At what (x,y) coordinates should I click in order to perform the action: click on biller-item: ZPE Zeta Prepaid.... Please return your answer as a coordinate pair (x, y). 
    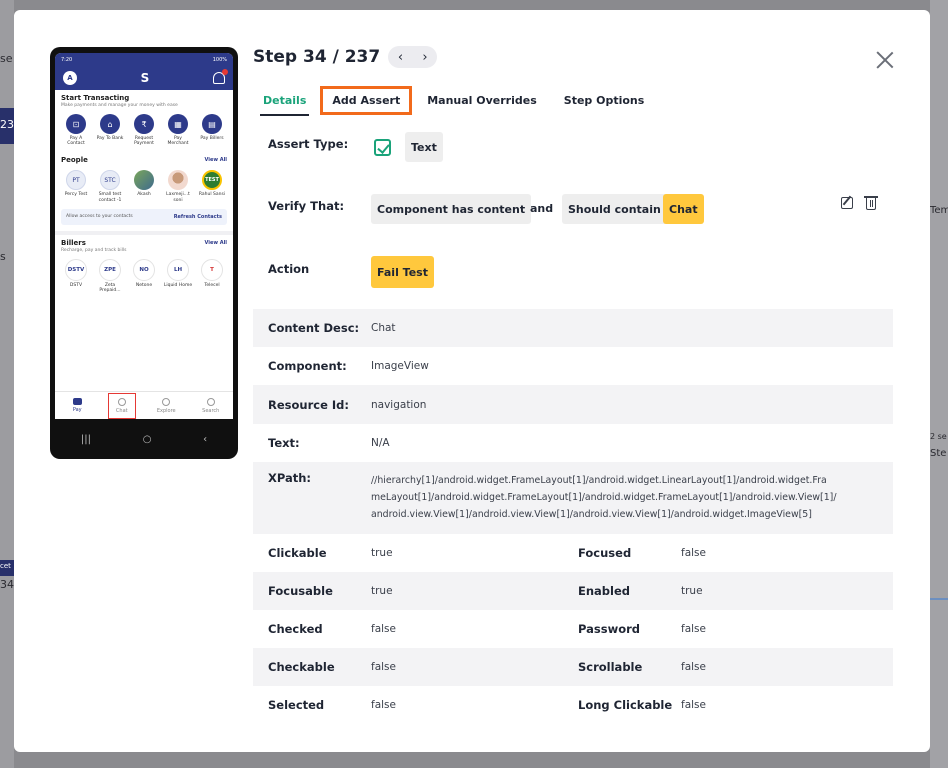
    Looking at the image, I should click on (110, 275).